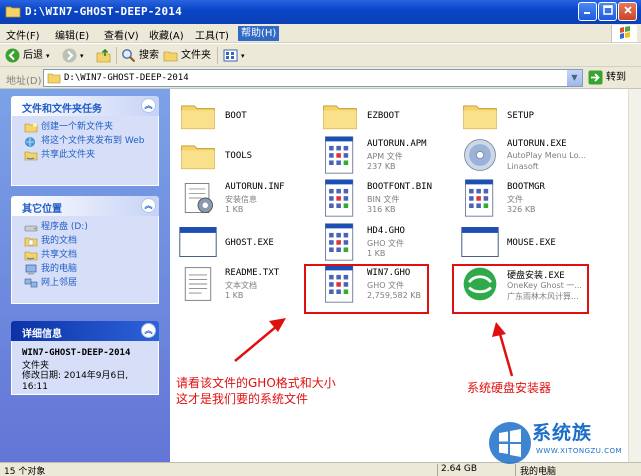 The height and width of the screenshot is (476, 641). I want to click on close-button, so click(627, 11).